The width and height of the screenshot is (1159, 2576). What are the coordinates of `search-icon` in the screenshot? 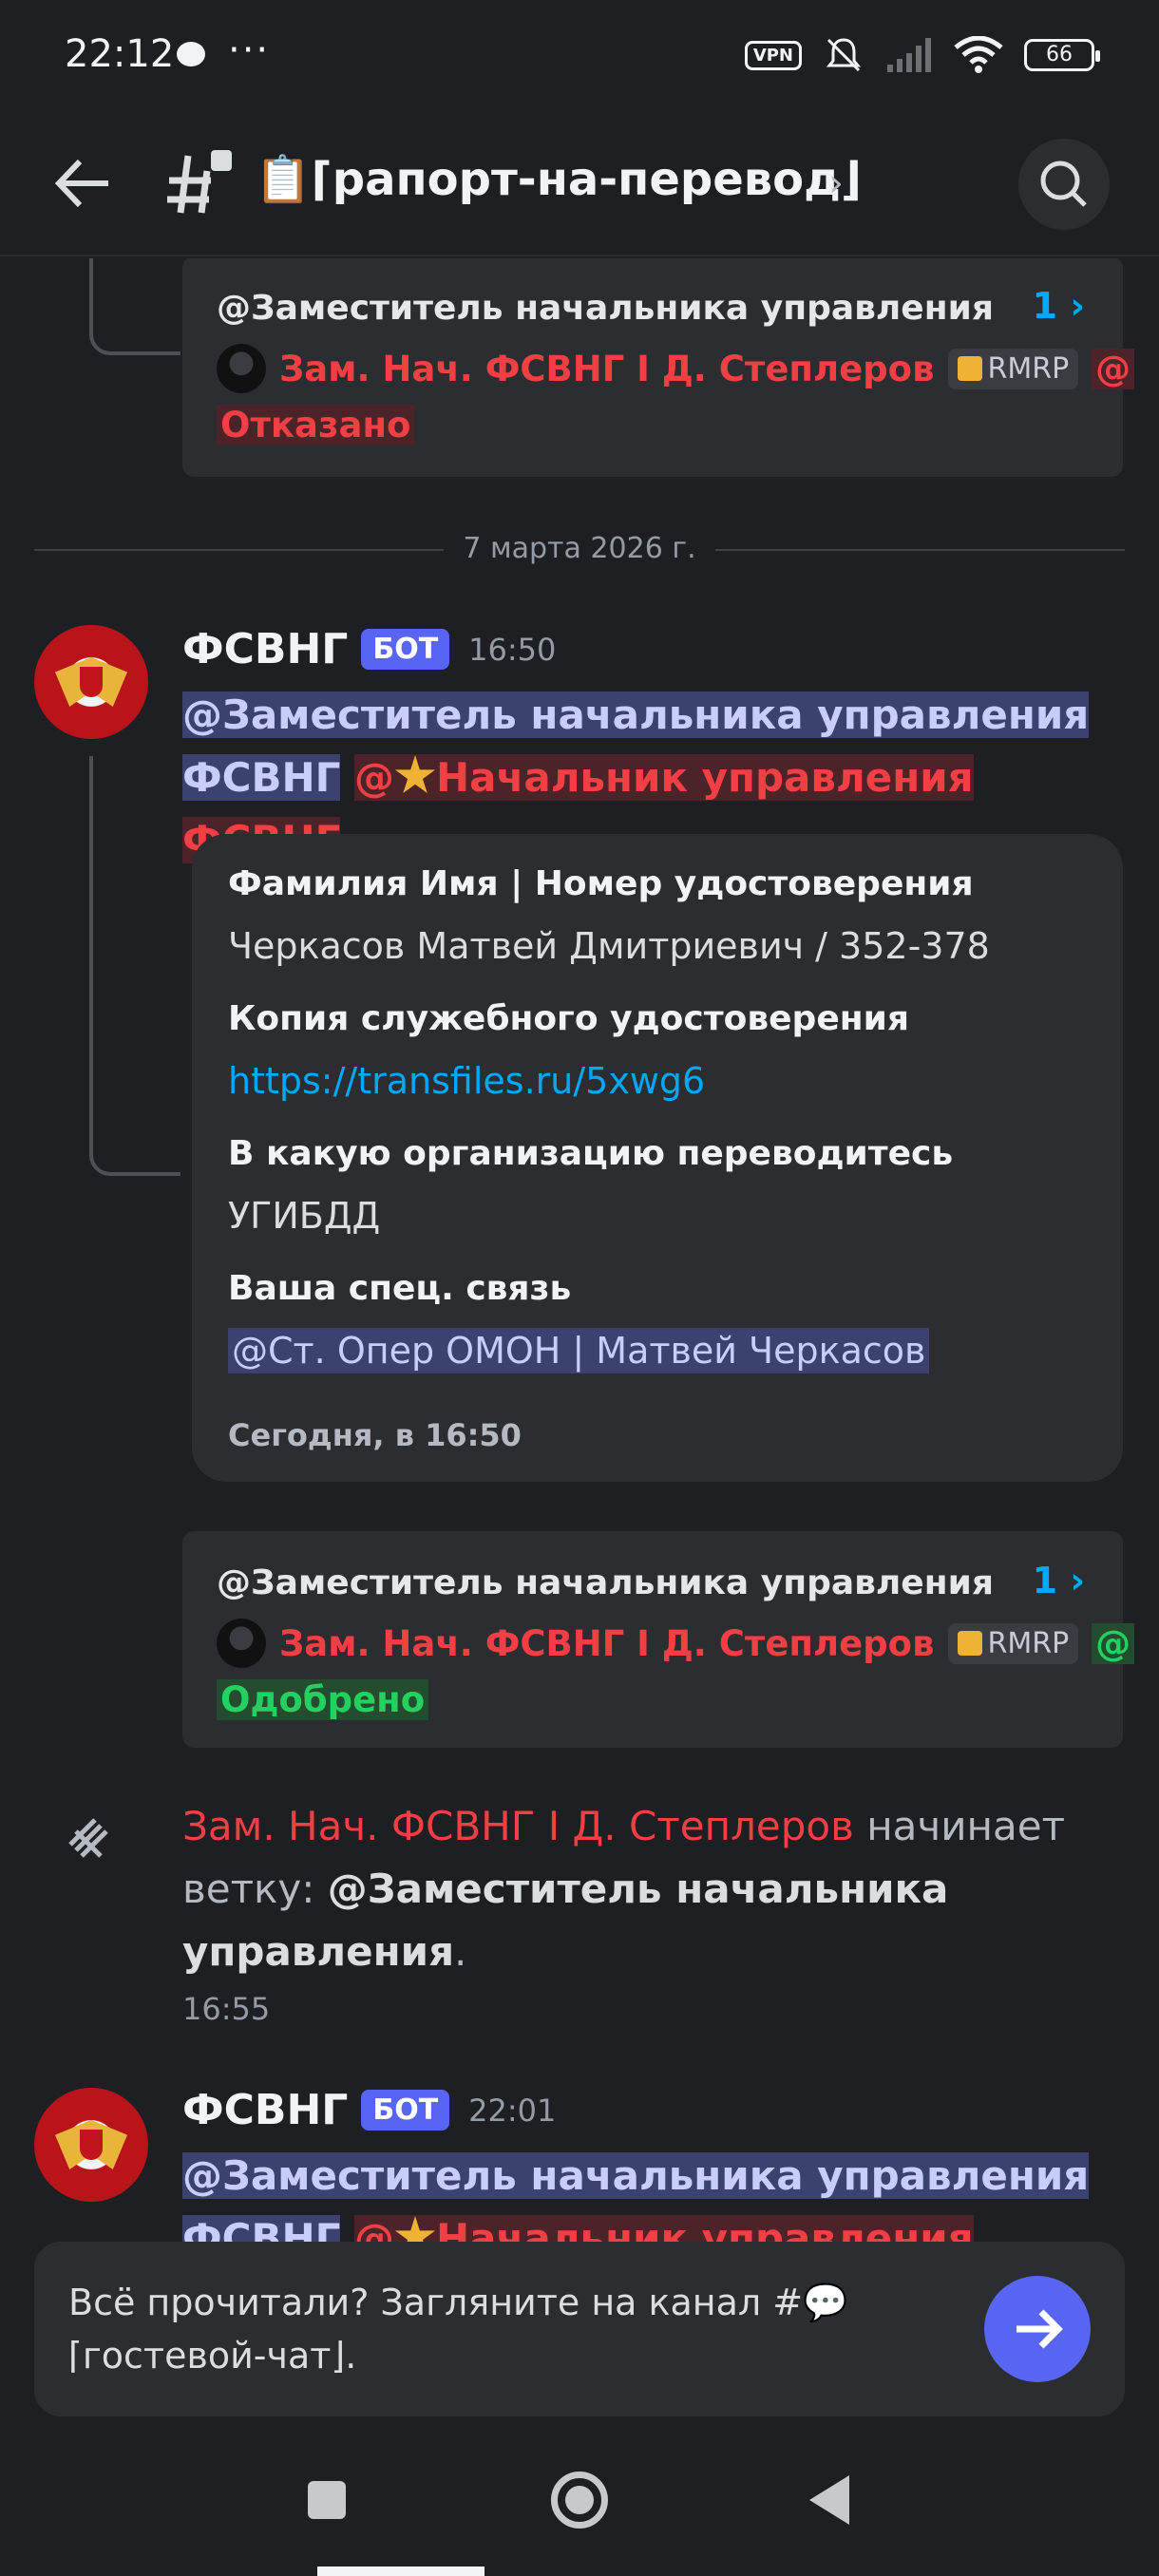 It's located at (1063, 184).